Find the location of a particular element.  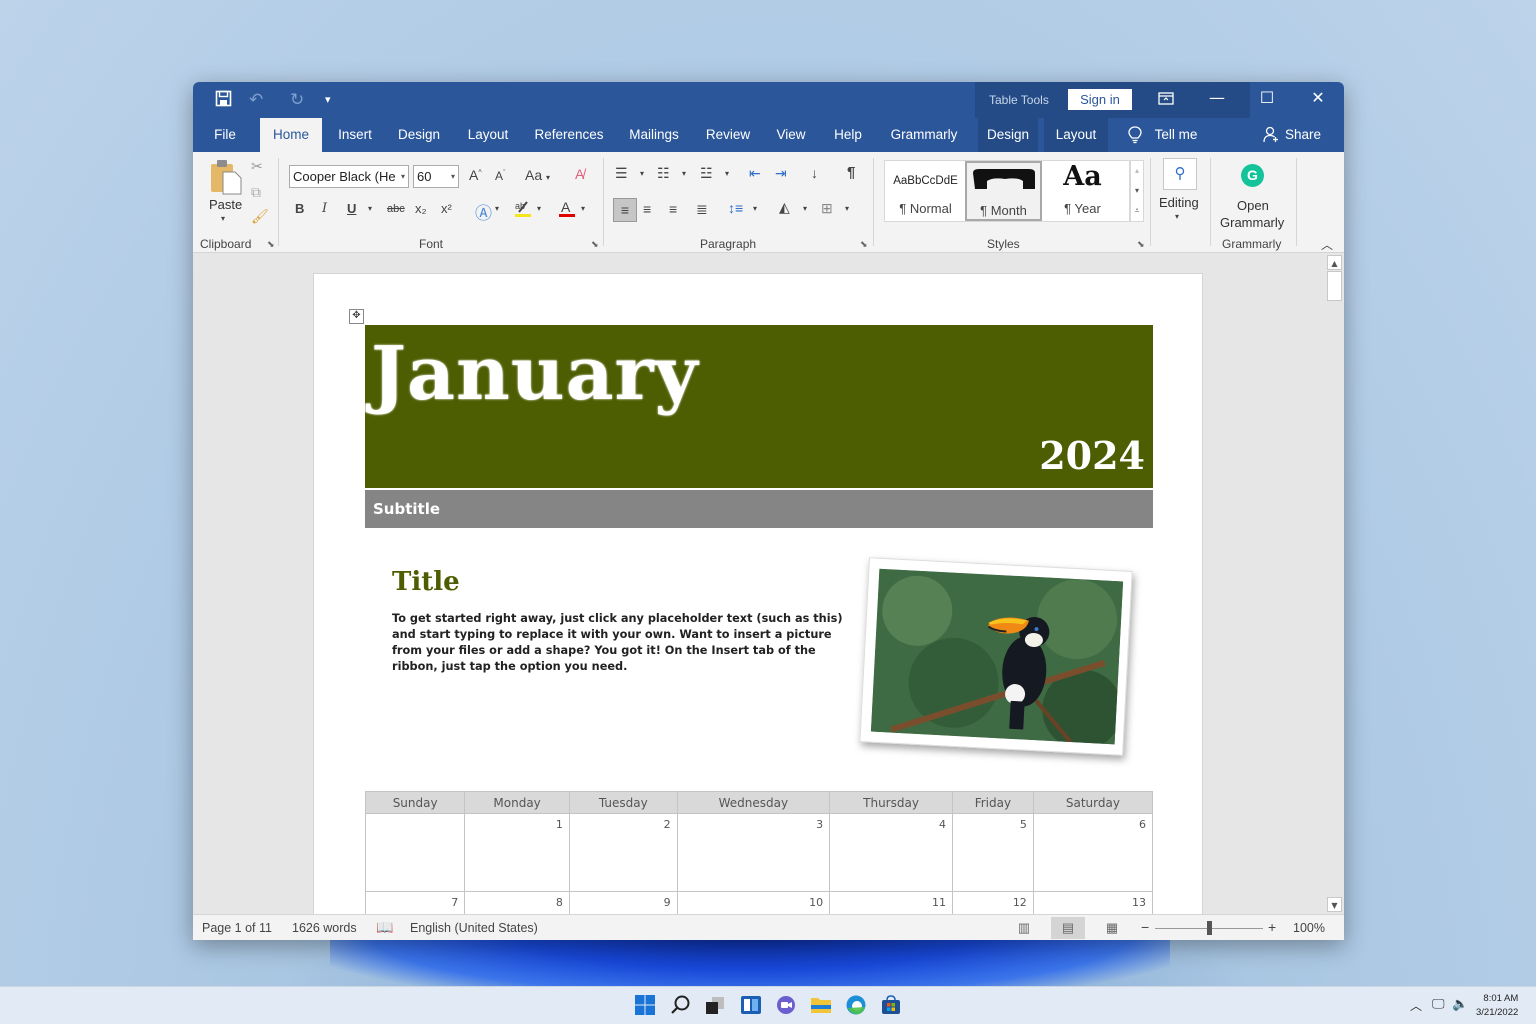

scroll-up-arrow-icon: ▲ is located at coordinates (1334, 262).